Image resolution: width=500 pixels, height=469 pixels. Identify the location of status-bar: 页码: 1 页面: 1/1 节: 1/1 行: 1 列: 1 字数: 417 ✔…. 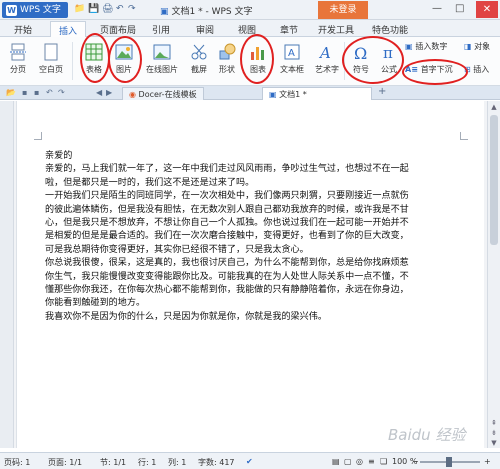
(250, 460).